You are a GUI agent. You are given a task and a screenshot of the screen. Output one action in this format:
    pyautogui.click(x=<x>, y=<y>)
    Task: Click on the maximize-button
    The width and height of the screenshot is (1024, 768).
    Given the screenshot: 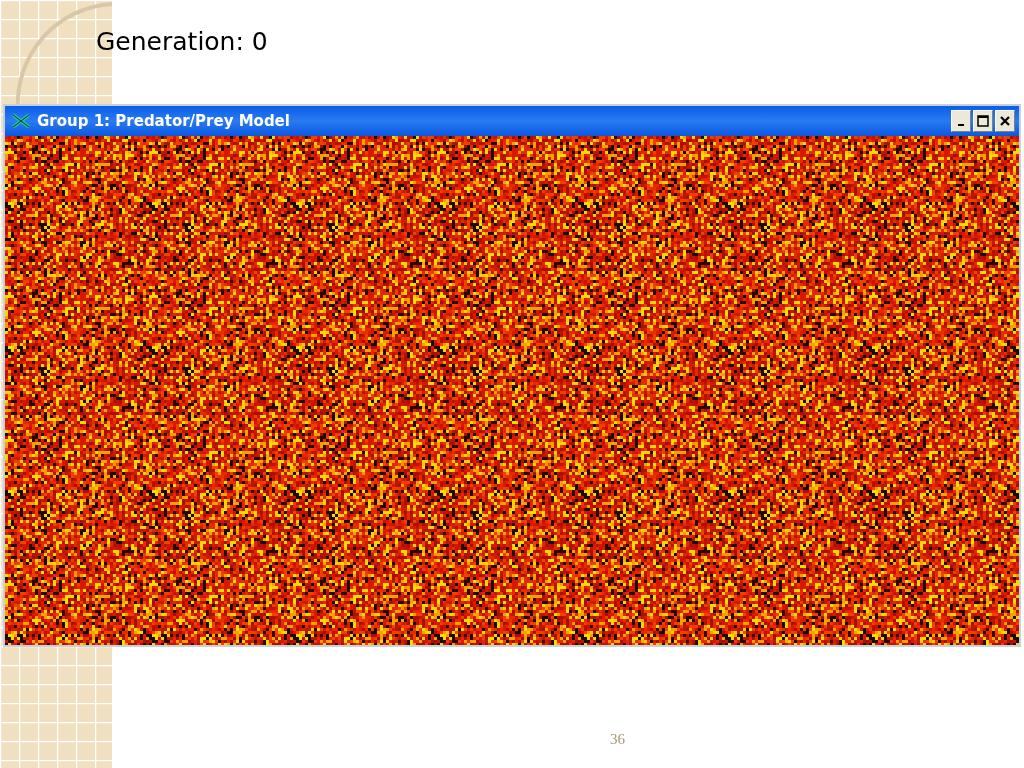 What is the action you would take?
    pyautogui.click(x=983, y=121)
    